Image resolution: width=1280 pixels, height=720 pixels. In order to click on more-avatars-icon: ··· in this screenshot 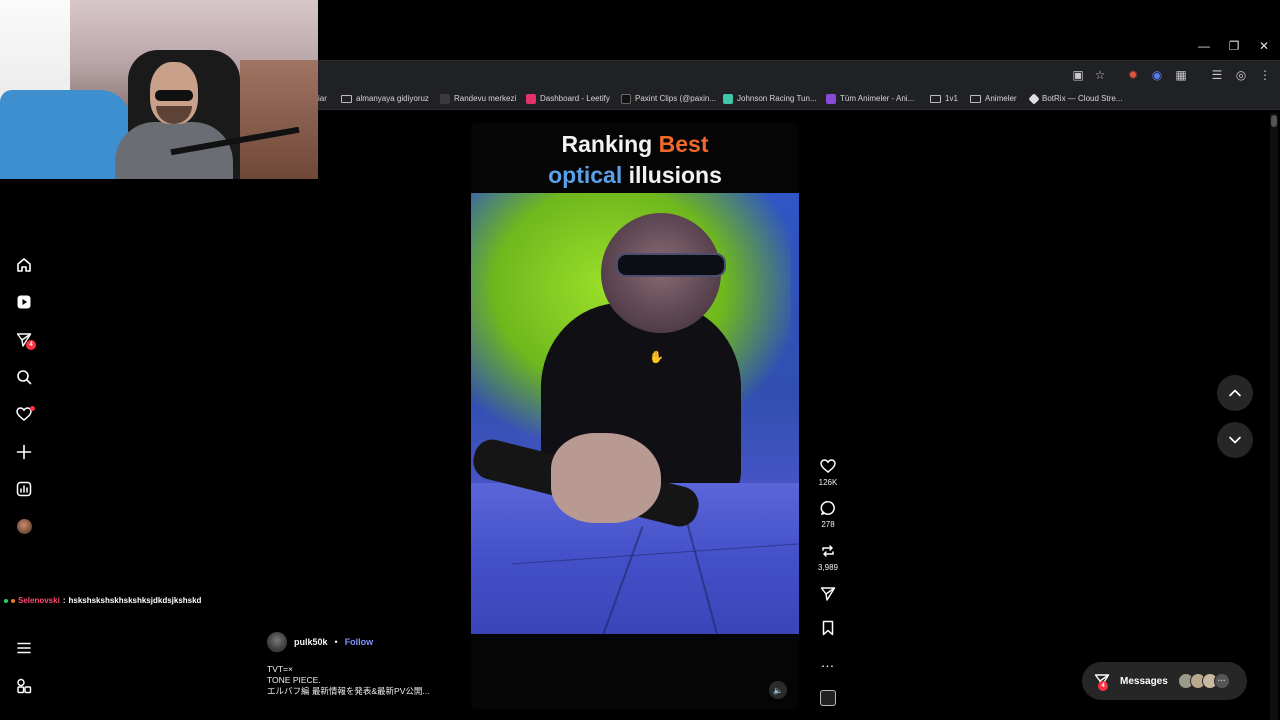, I will do `click(1221, 681)`.